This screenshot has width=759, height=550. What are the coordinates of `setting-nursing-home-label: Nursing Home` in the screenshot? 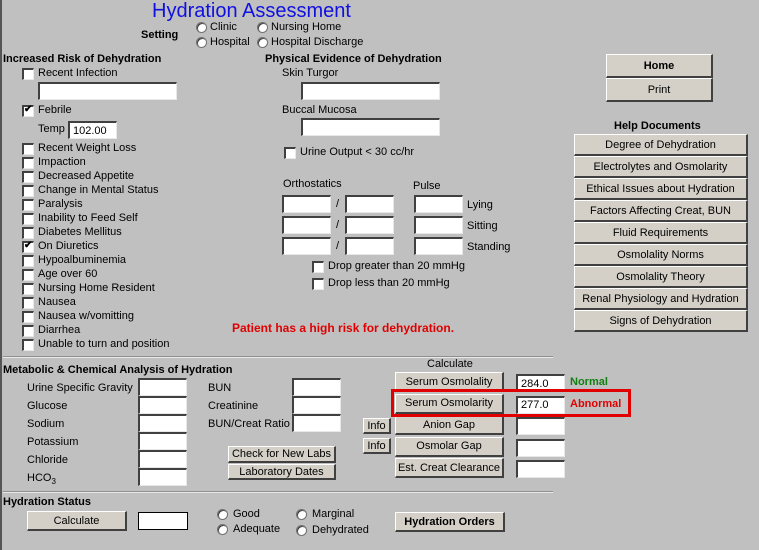 It's located at (306, 27).